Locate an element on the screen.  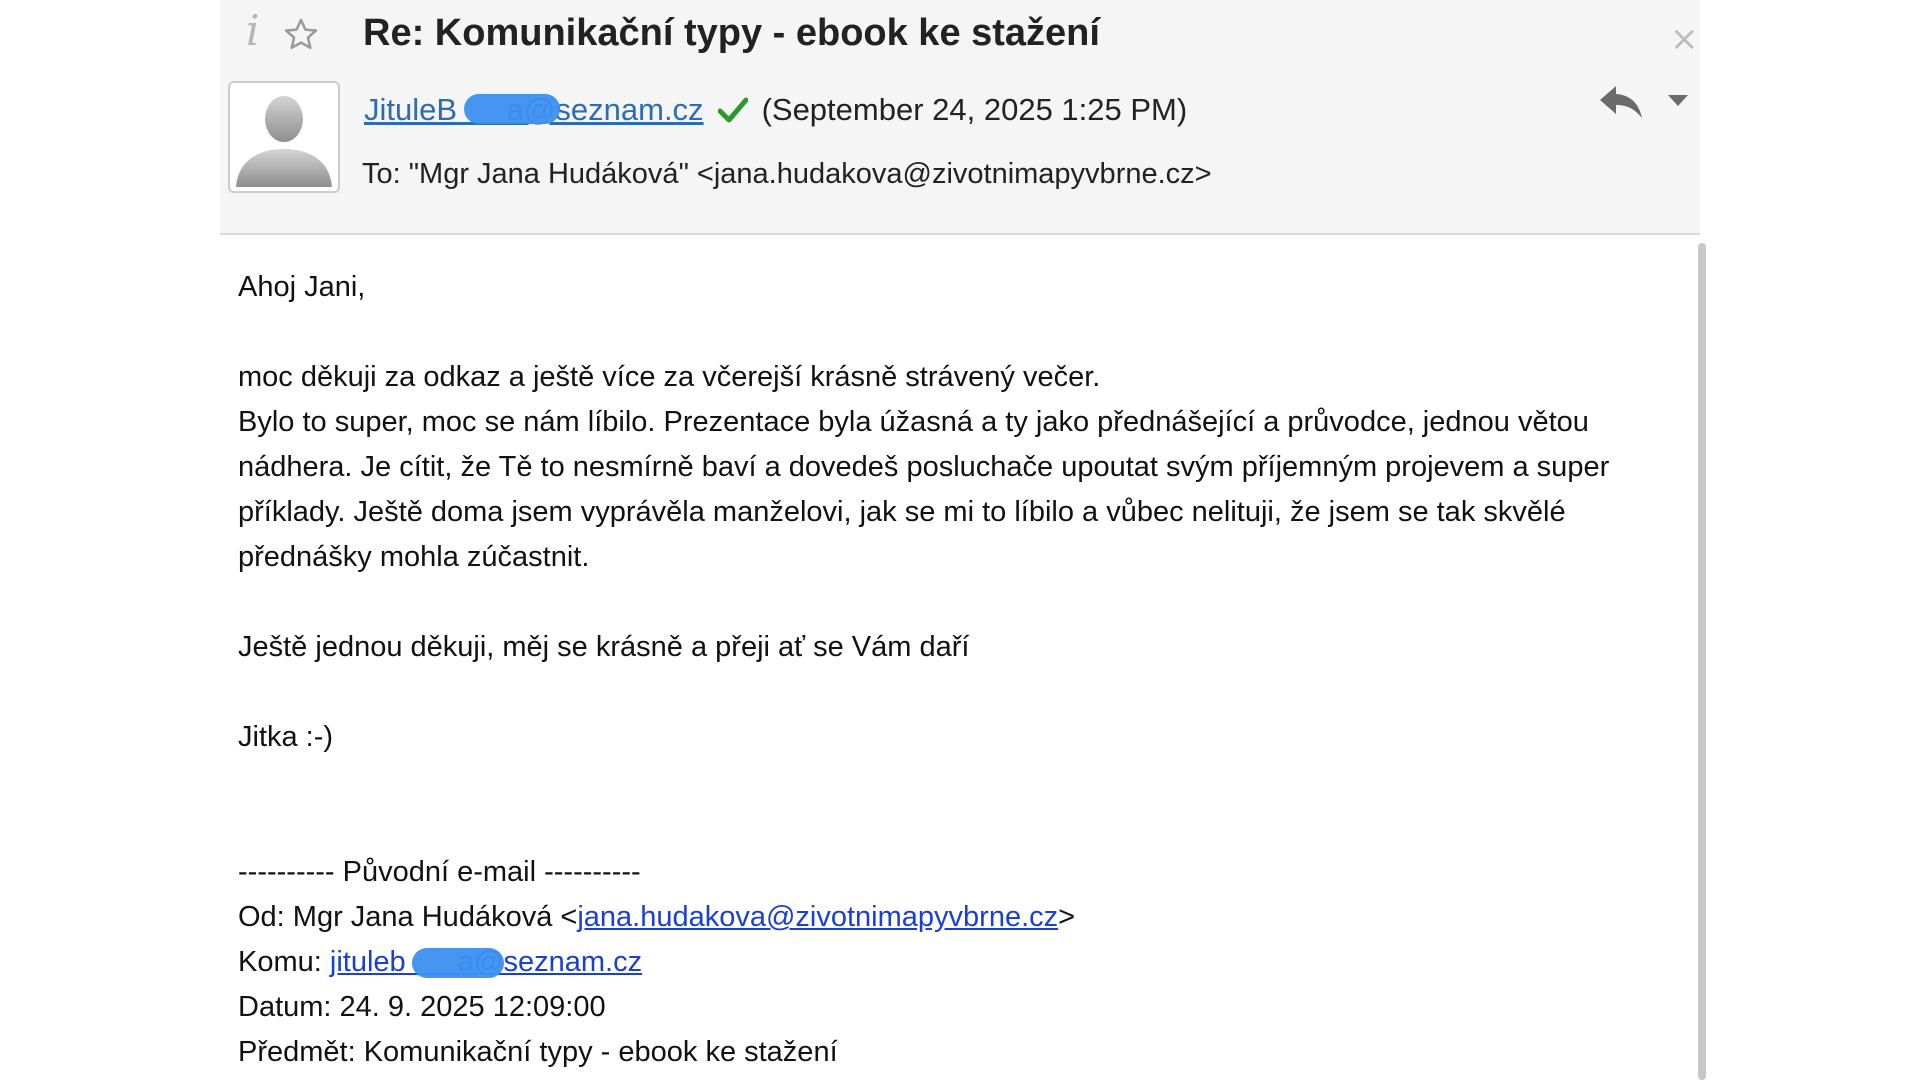
original-date-line: Datum: 24. 9. 2025 12:09:00 is located at coordinates (422, 1007).